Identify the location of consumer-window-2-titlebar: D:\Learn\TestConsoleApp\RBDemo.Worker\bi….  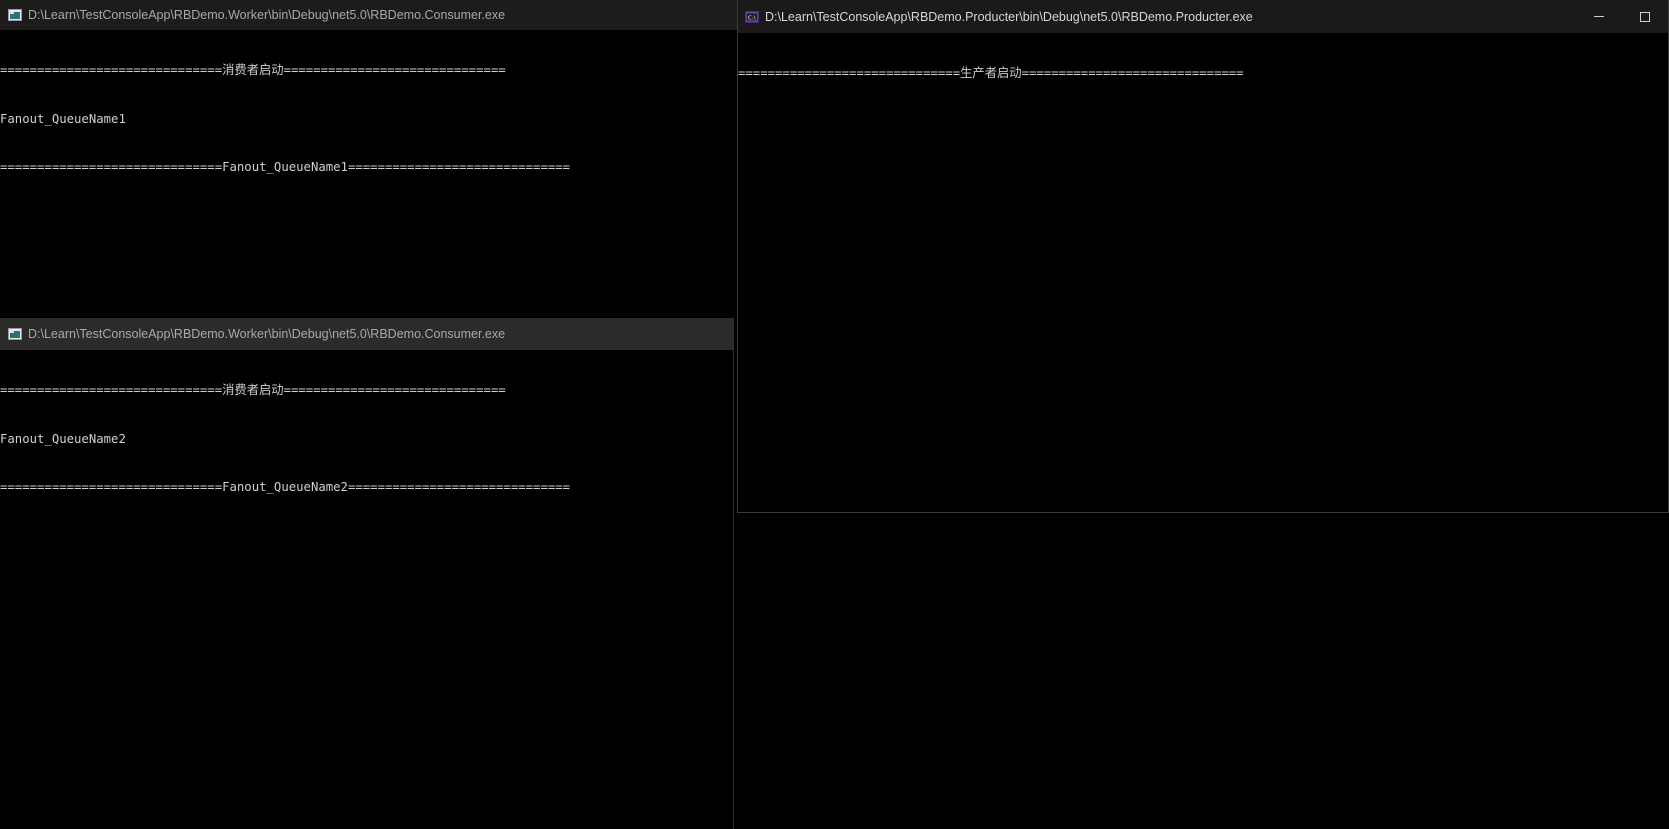
(367, 334).